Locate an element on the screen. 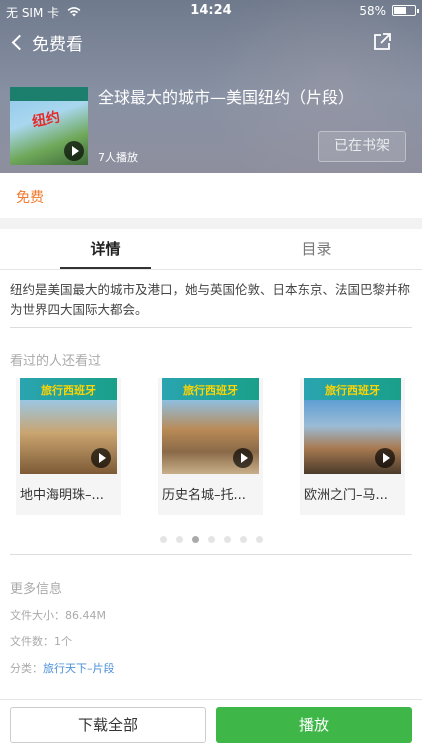 The height and width of the screenshot is (750, 422). play-count: 7人播放 is located at coordinates (118, 157).